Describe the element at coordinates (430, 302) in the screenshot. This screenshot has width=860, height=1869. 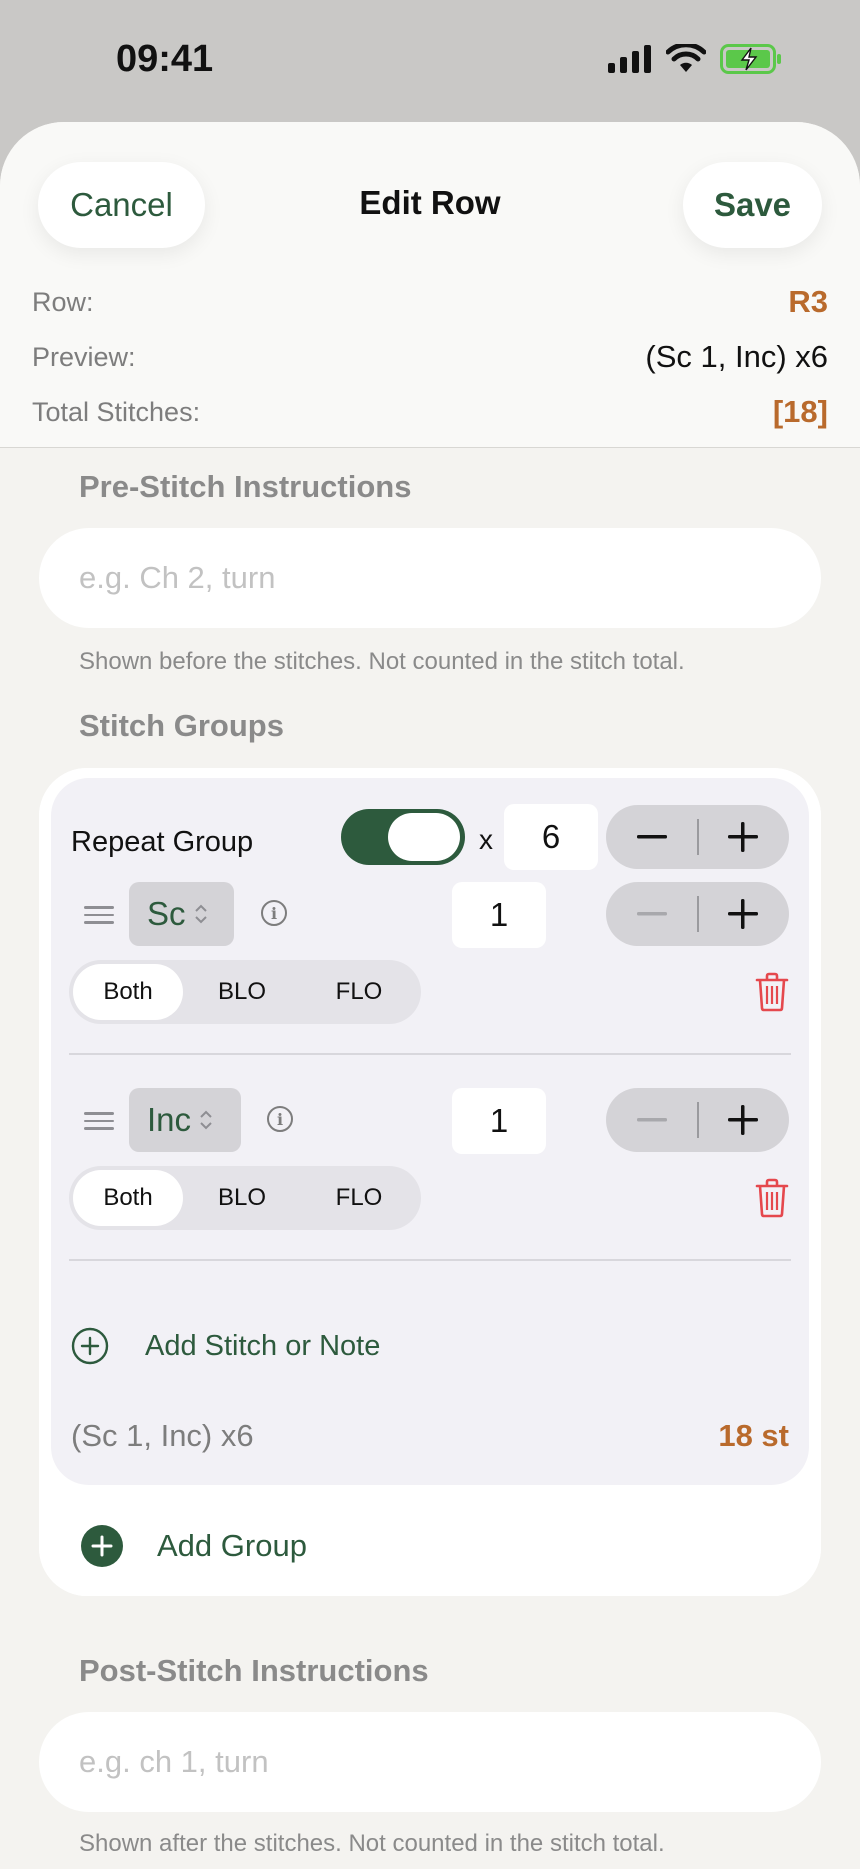
I see `row-info: Row: R3` at that location.